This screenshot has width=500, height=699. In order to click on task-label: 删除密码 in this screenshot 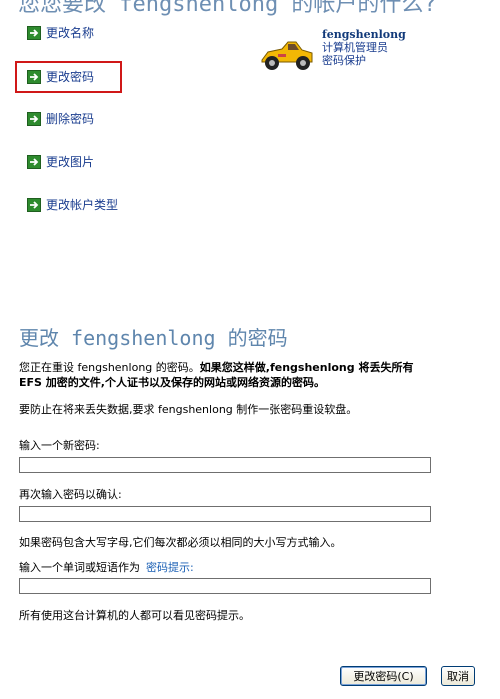, I will do `click(70, 119)`.